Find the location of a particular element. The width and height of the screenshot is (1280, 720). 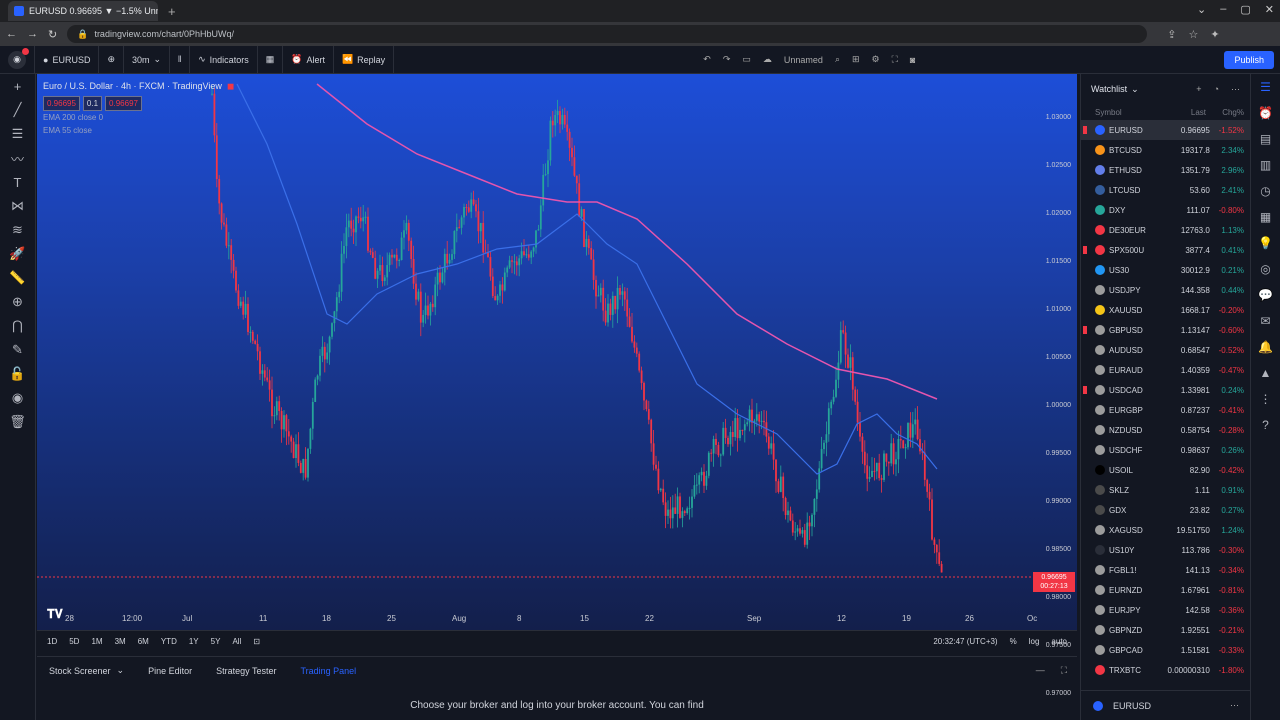

watchlist-row-nzdusd: NZDUSD 0.58754 -0.28% is located at coordinates (1165, 430).